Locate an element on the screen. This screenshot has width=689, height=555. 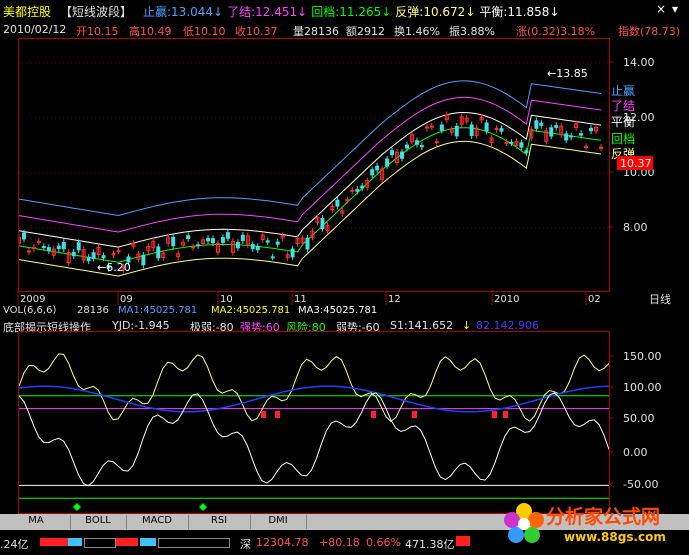
tab-macd: MACD is located at coordinates (157, 522).